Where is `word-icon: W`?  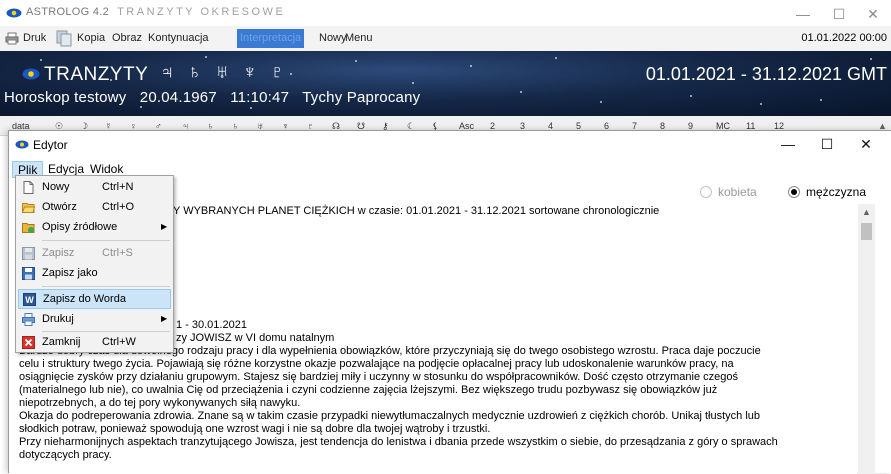
word-icon: W is located at coordinates (29, 299).